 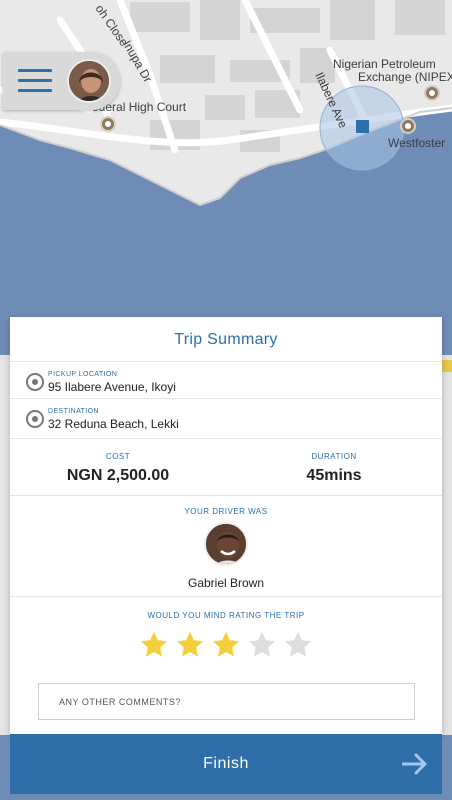 What do you see at coordinates (408, 126) in the screenshot?
I see `hotel-pin-icon` at bounding box center [408, 126].